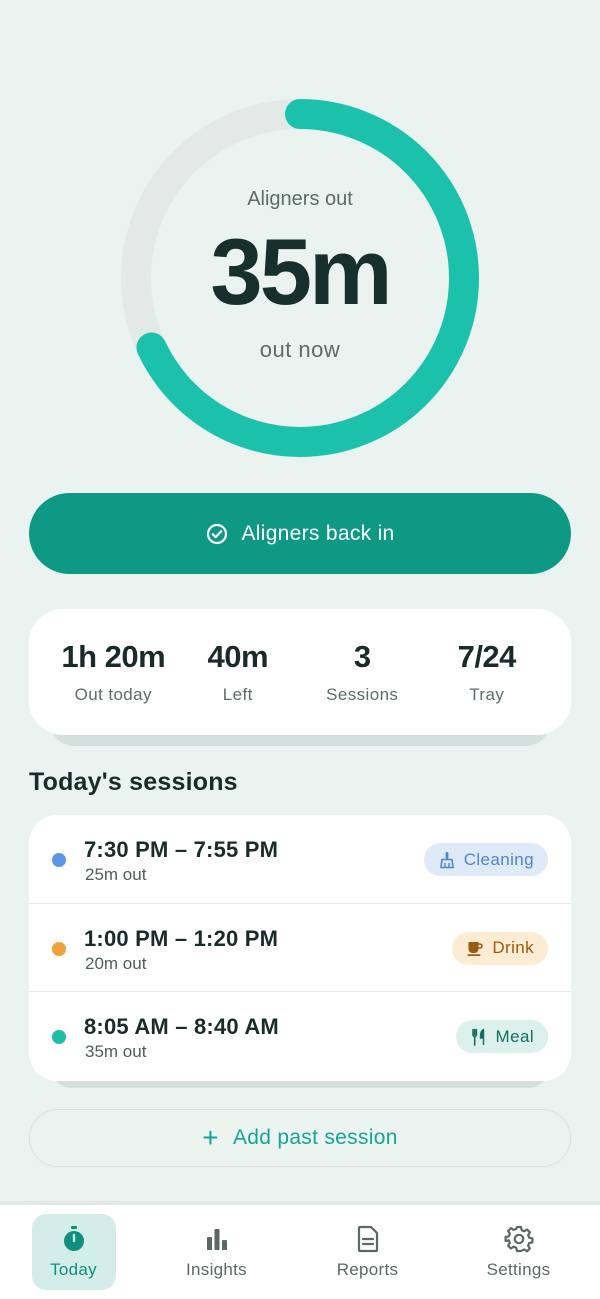  What do you see at coordinates (518, 1239) in the screenshot?
I see `gear-icon` at bounding box center [518, 1239].